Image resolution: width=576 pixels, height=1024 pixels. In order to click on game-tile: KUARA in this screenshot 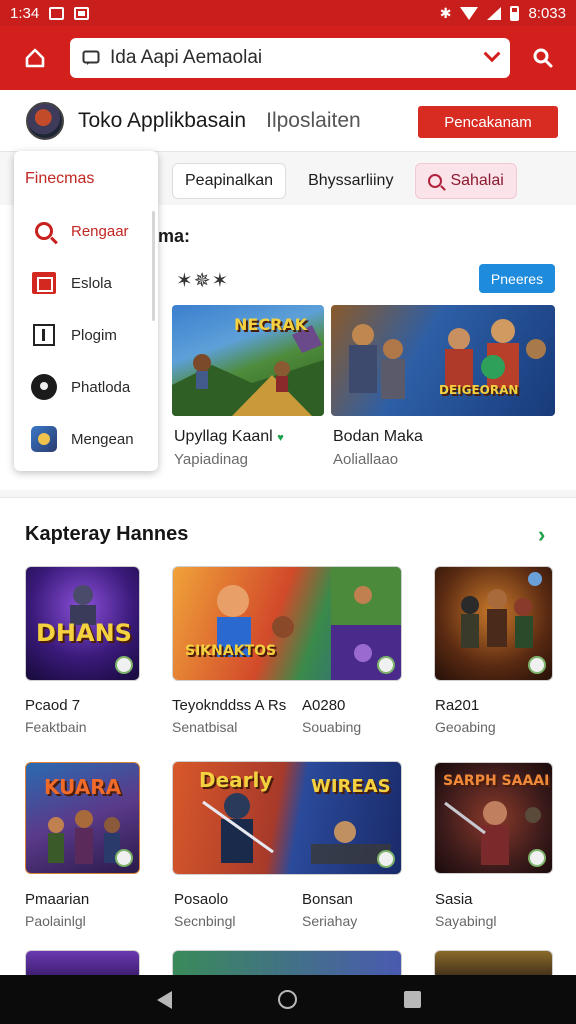, I will do `click(82, 818)`.